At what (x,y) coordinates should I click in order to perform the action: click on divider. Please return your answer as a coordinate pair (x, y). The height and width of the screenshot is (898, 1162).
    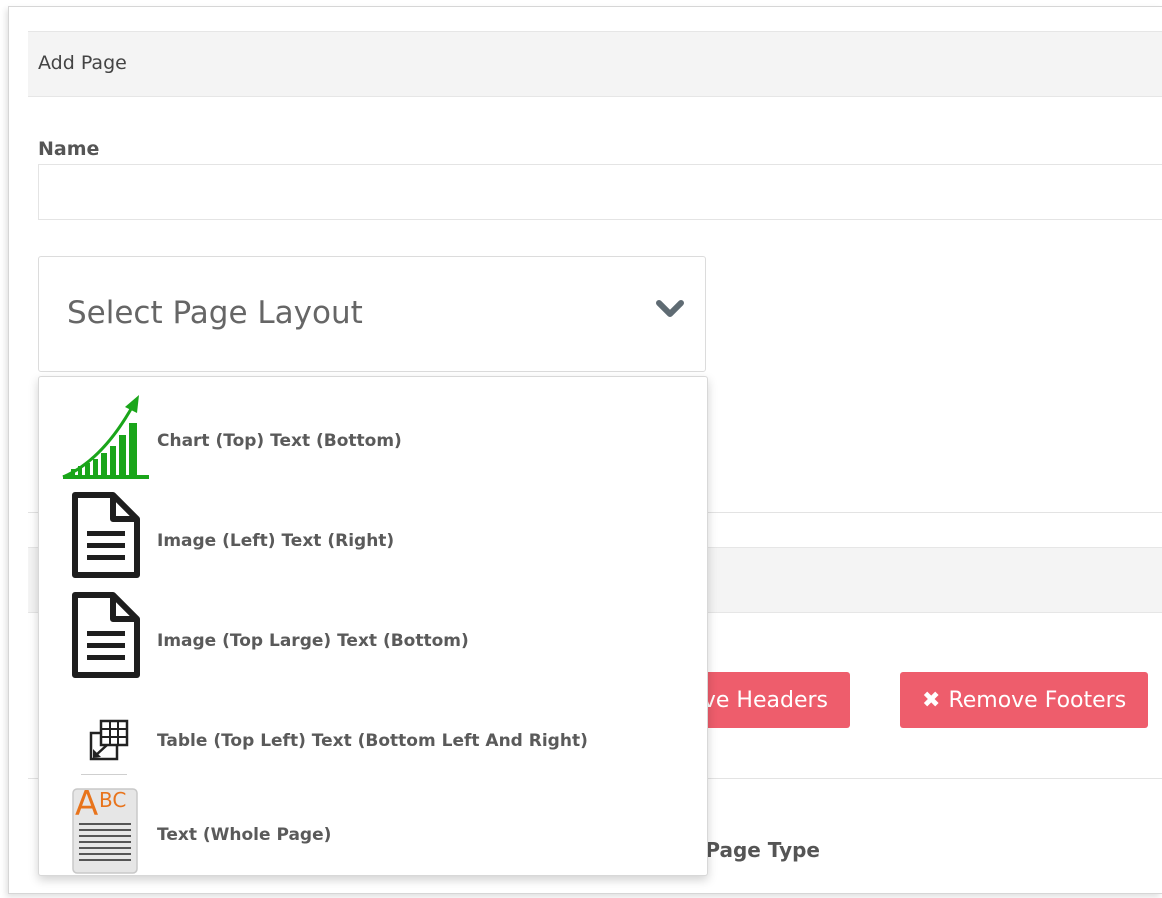
    Looking at the image, I should click on (104, 774).